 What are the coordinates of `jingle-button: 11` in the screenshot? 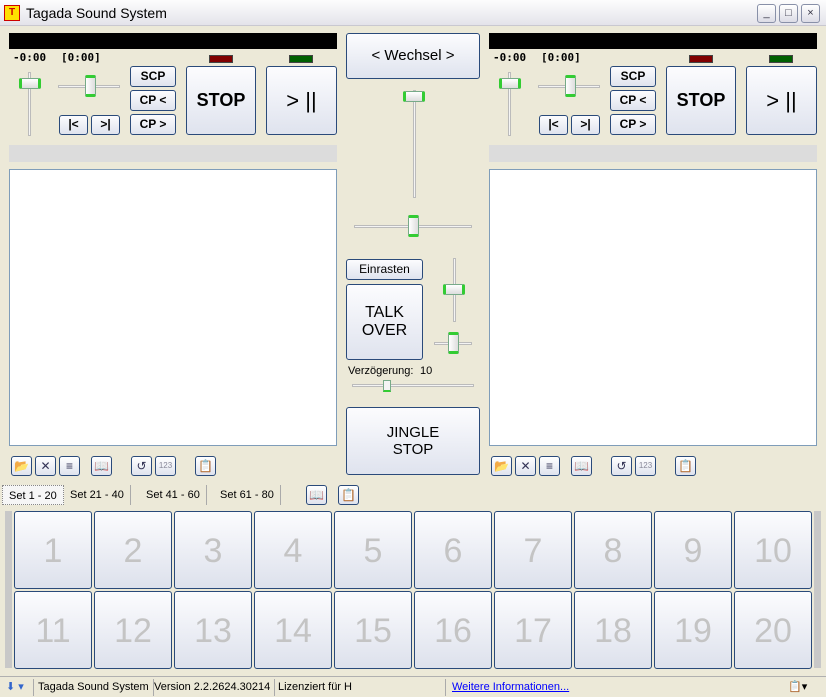 It's located at (53, 630).